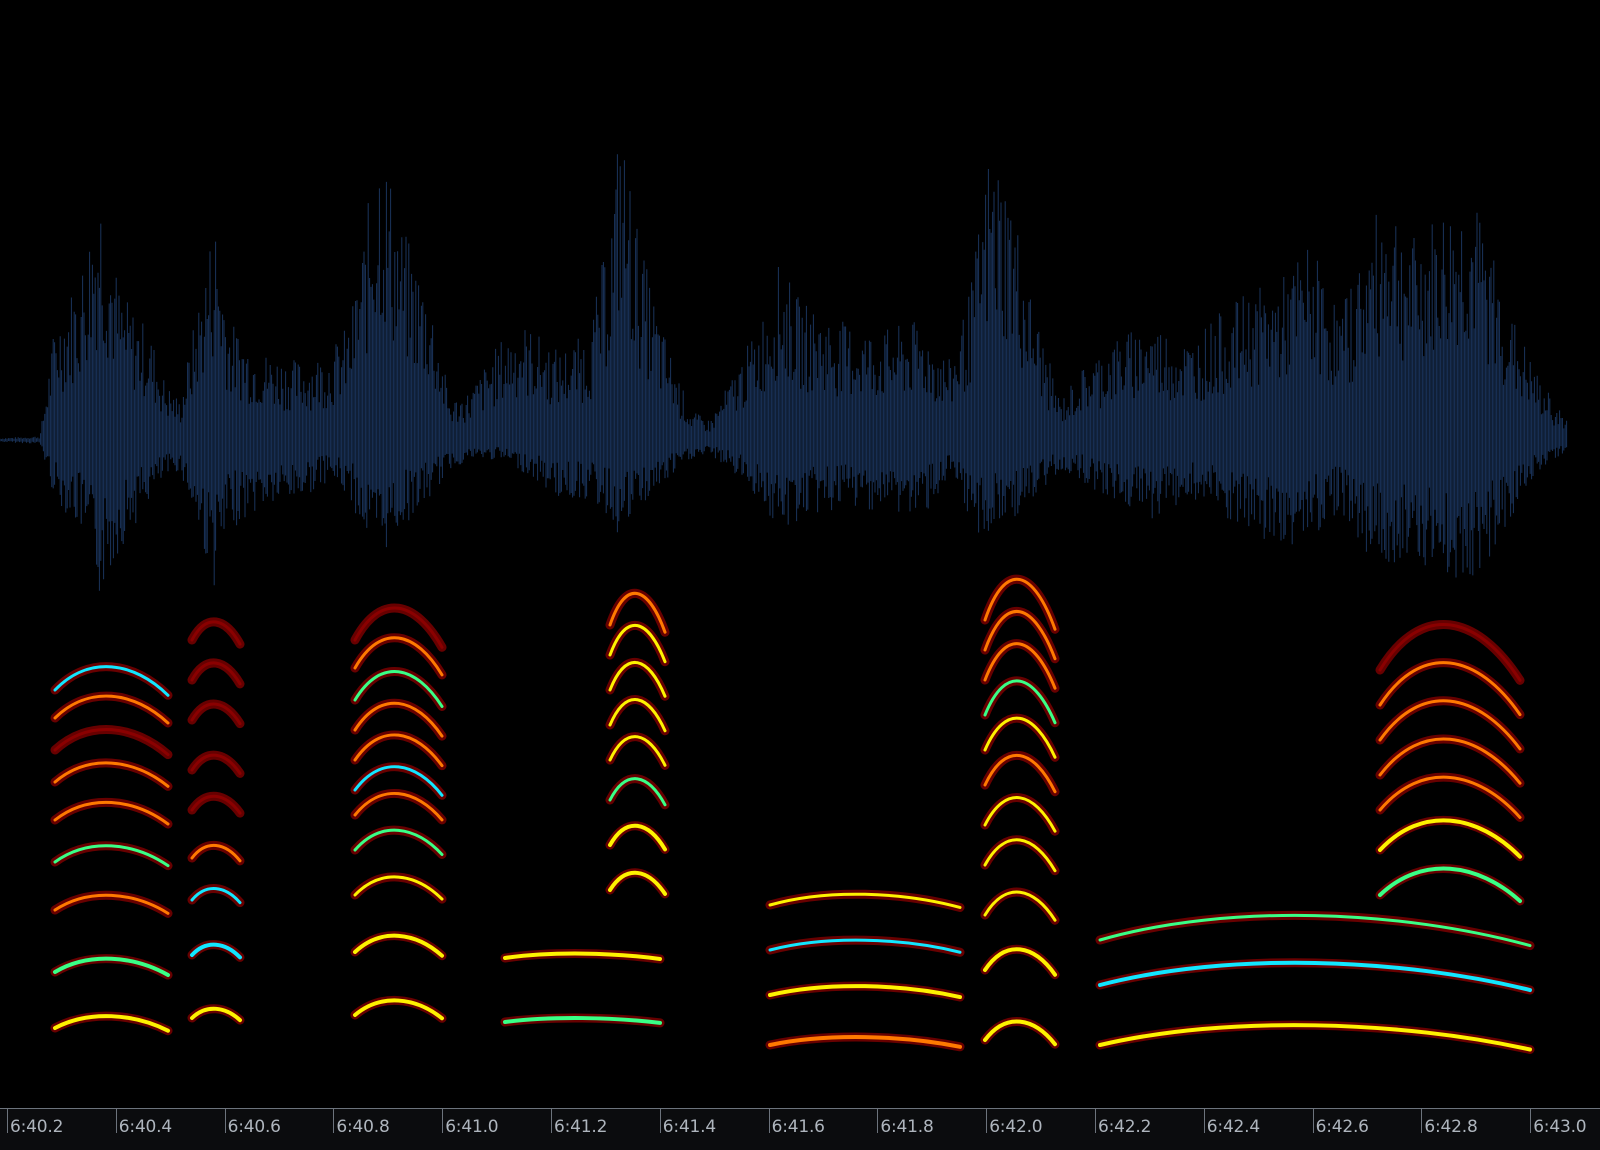 The image size is (1600, 1150). Describe the element at coordinates (472, 1127) in the screenshot. I see `time-tick-label: 6:41.0` at that location.